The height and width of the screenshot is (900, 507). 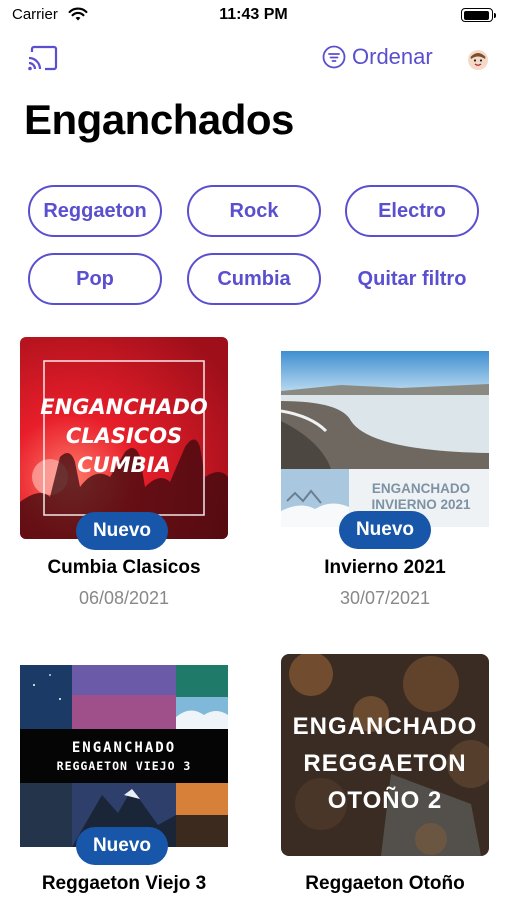 What do you see at coordinates (253, 60) in the screenshot?
I see `nav-bar: Ordenar` at bounding box center [253, 60].